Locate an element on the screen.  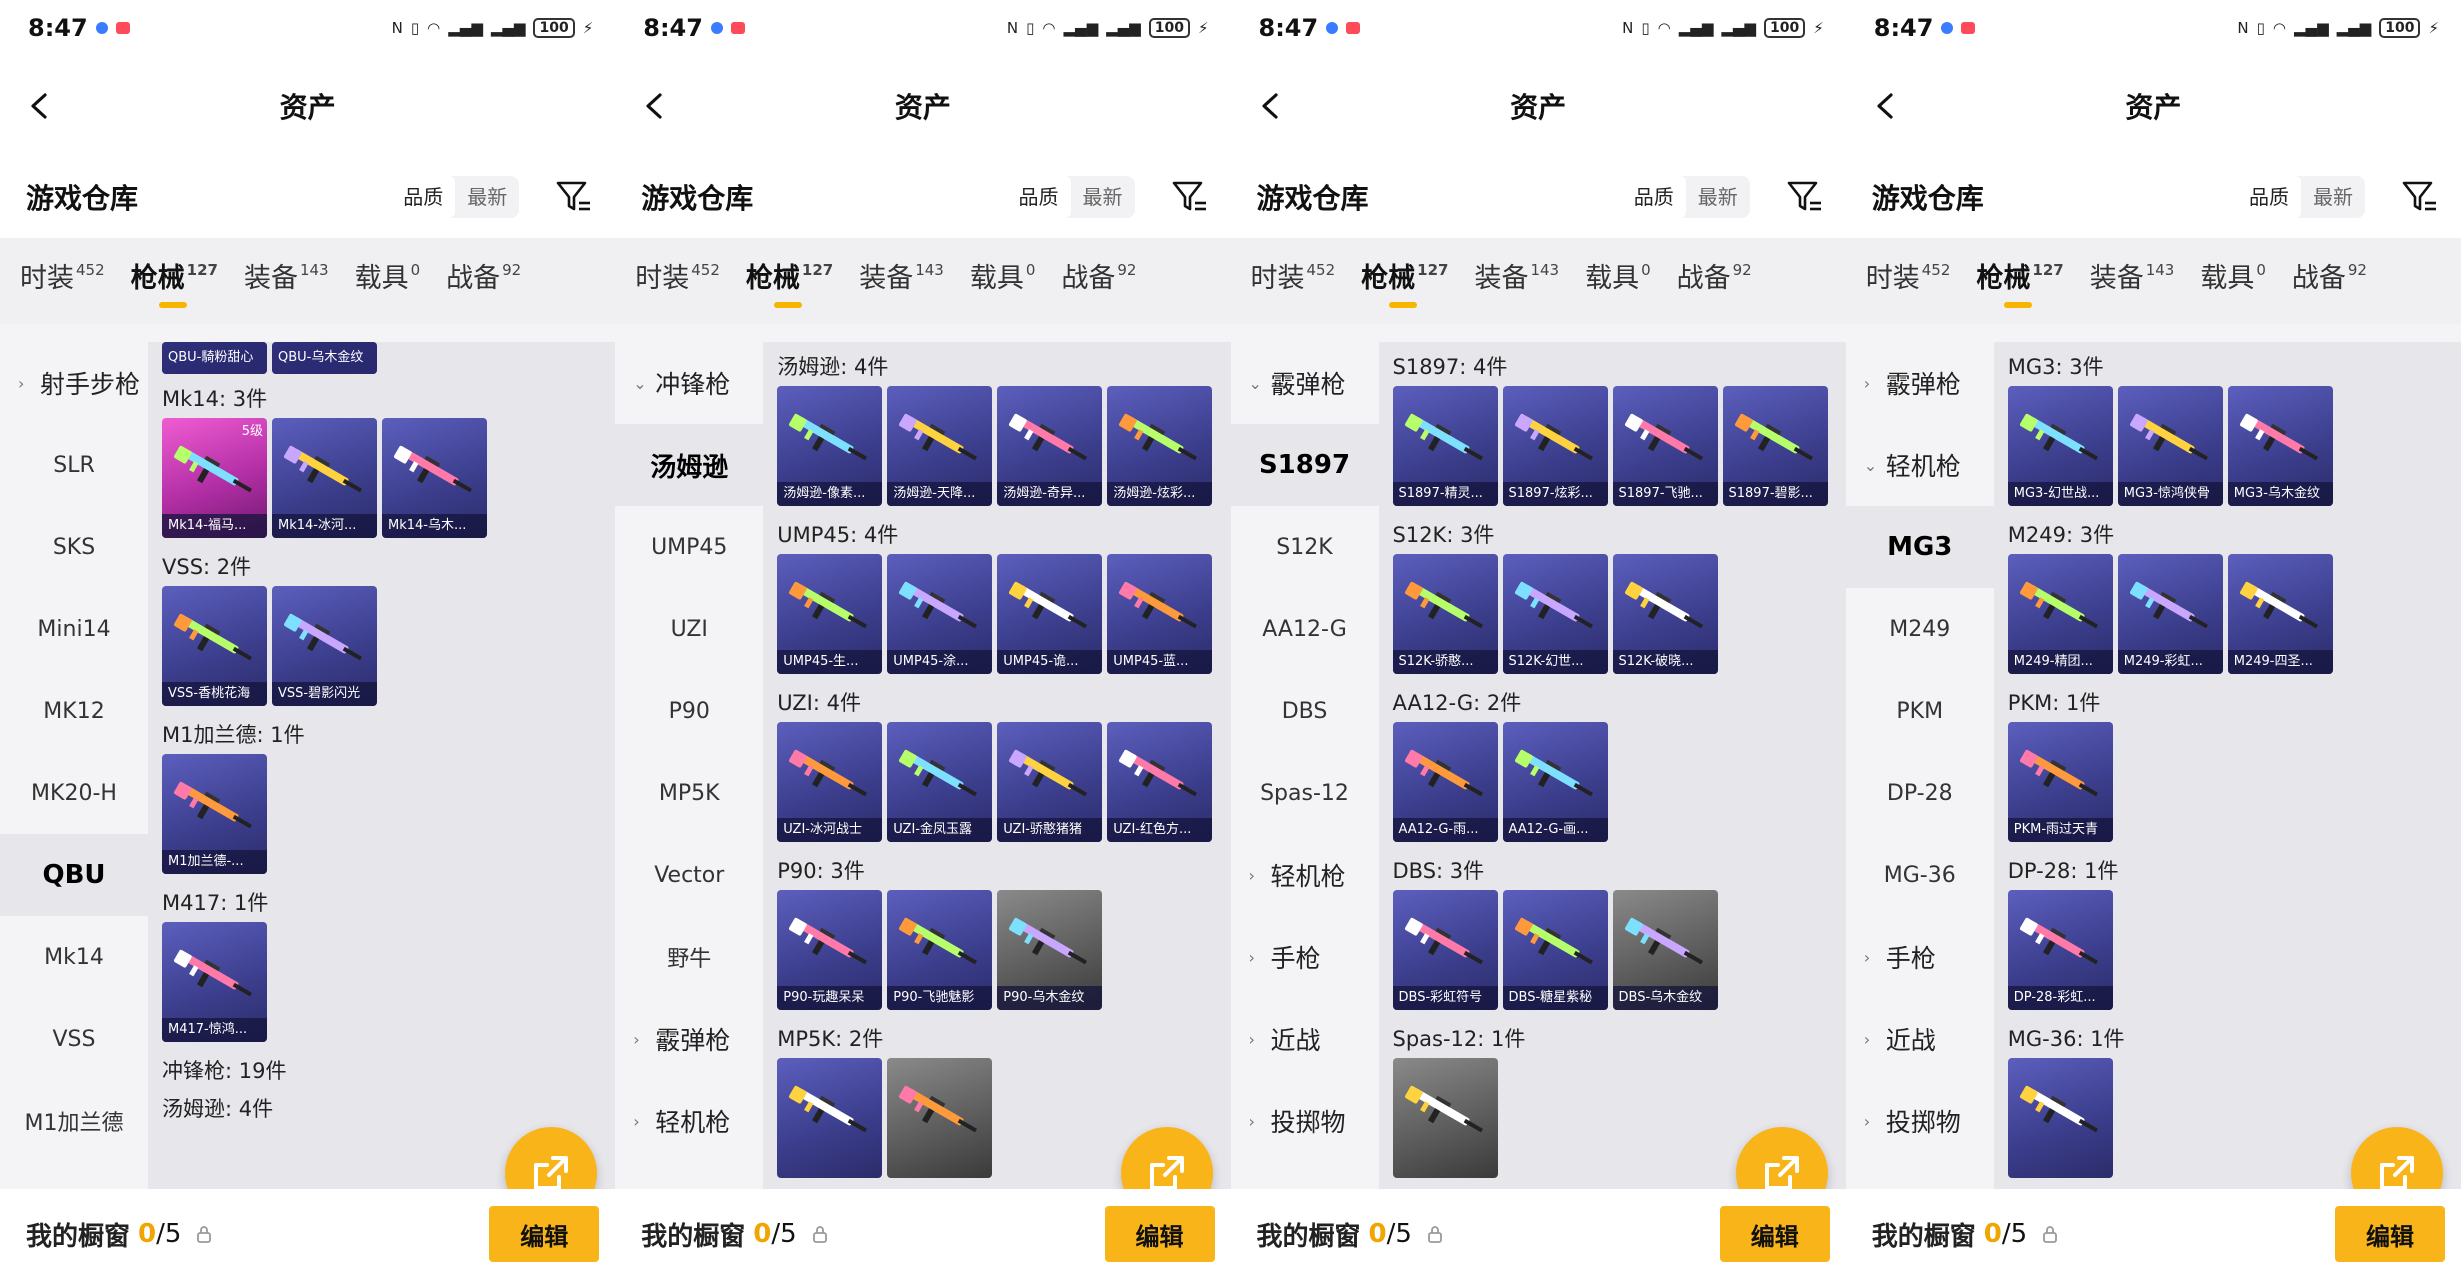
sidebar-item: SKS is located at coordinates (74, 547).